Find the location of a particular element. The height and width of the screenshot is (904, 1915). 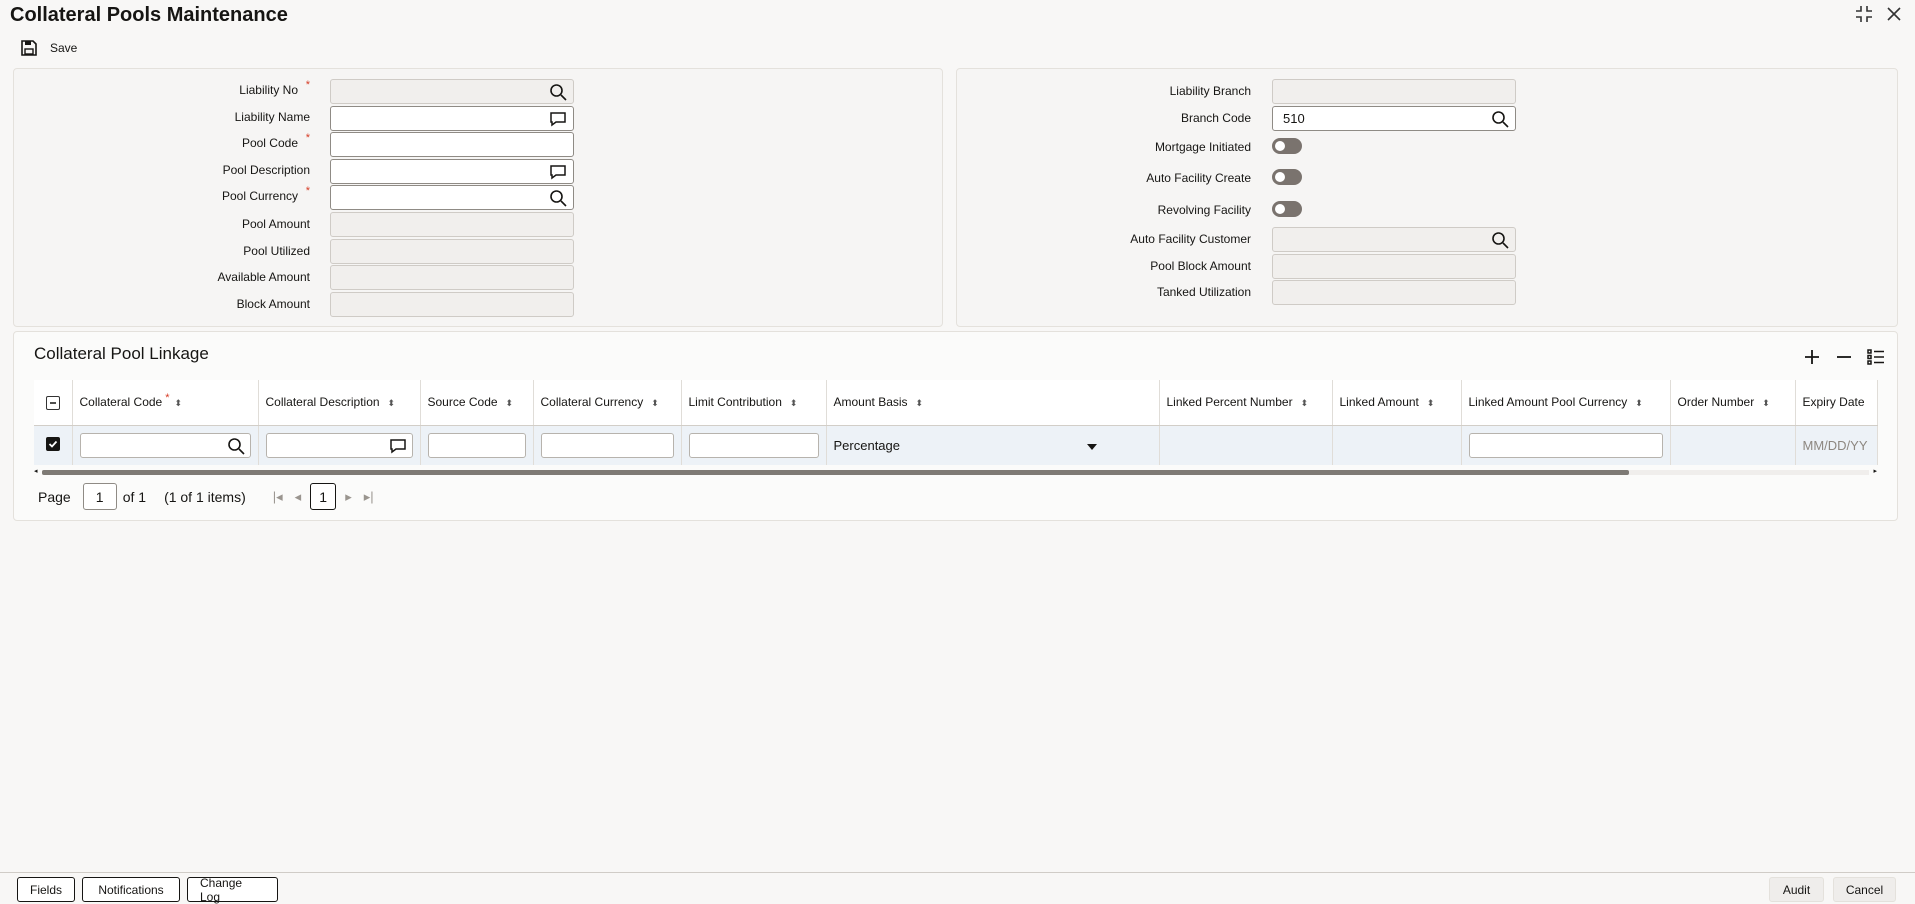

last-page-icon: ▸| is located at coordinates (369, 497).